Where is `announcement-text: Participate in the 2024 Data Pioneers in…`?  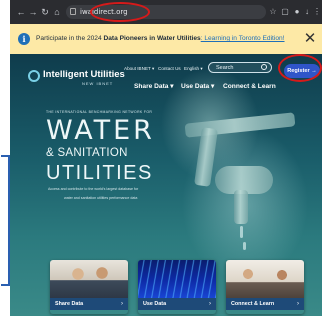 announcement-text: Participate in the 2024 Data Pioneers in… is located at coordinates (160, 39).